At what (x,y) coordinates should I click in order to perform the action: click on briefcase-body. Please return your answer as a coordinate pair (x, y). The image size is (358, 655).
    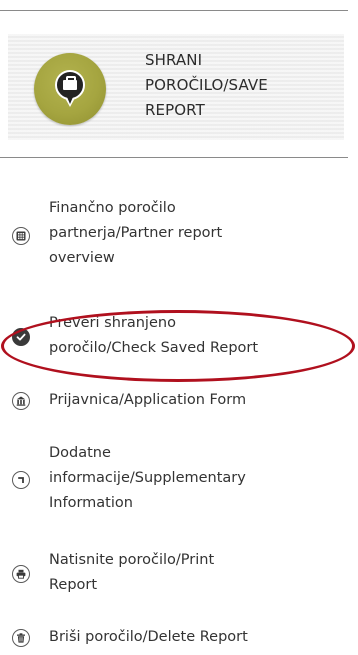
    Looking at the image, I should click on (70, 85).